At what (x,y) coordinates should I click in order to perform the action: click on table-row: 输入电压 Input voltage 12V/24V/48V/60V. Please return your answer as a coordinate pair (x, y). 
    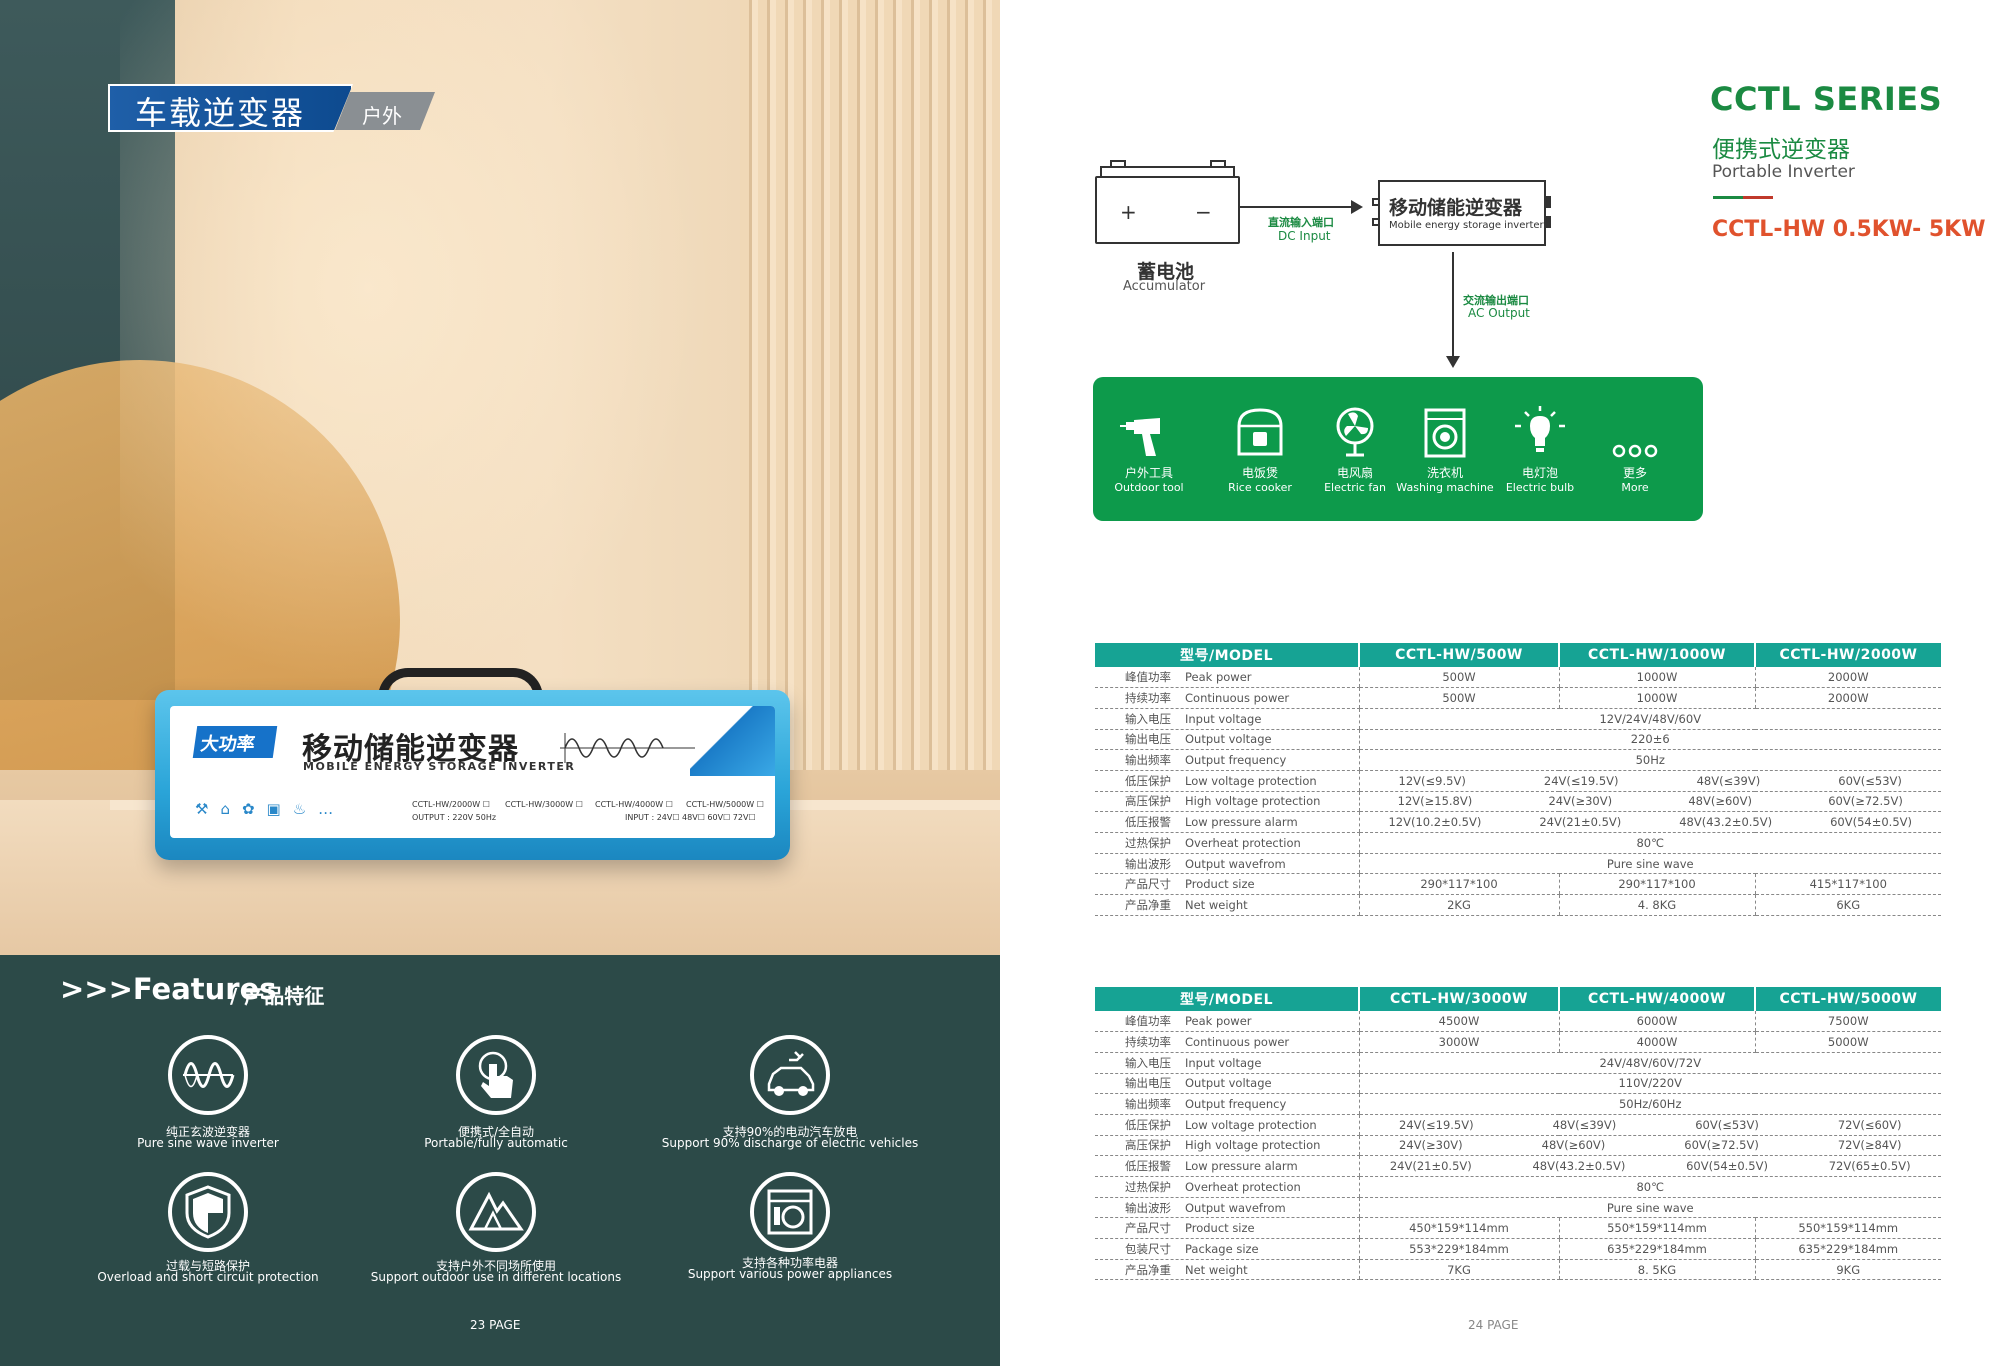
    Looking at the image, I should click on (1518, 719).